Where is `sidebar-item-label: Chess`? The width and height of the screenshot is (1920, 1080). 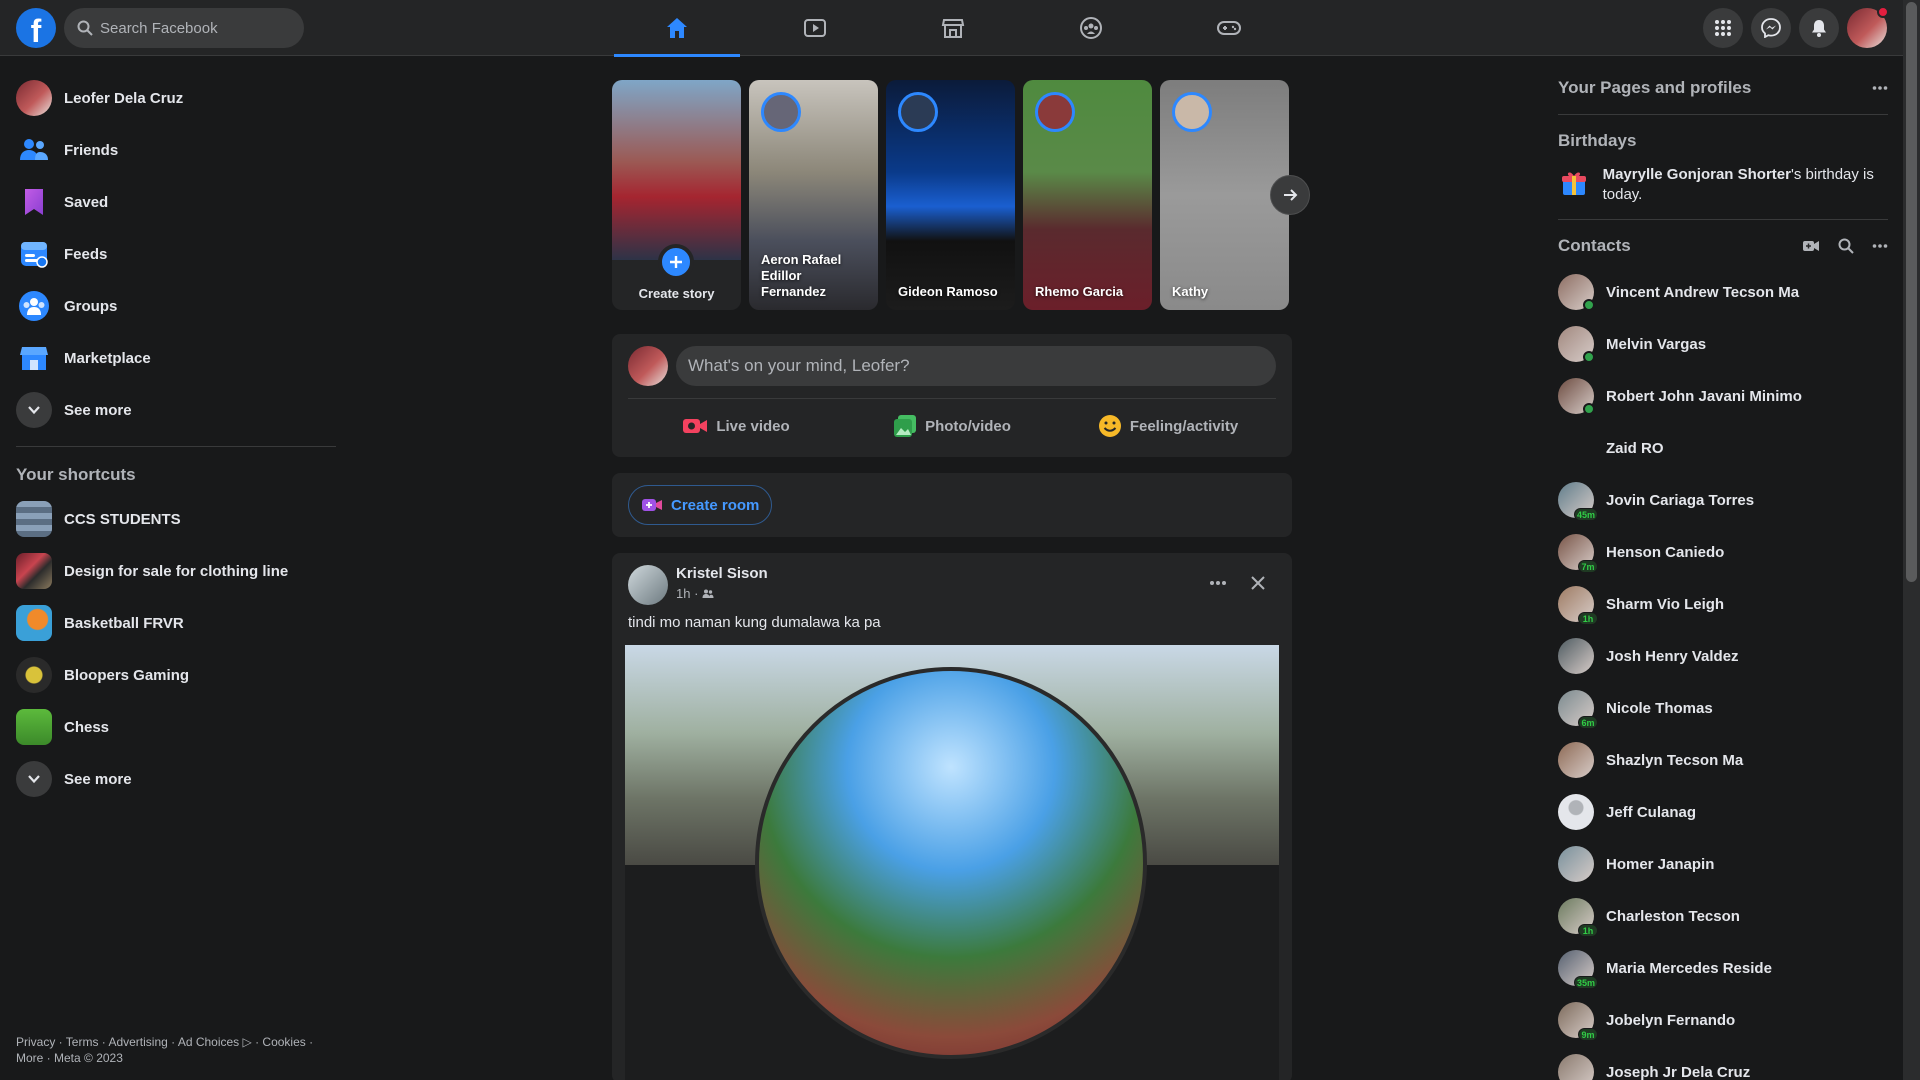
sidebar-item-label: Chess is located at coordinates (87, 727).